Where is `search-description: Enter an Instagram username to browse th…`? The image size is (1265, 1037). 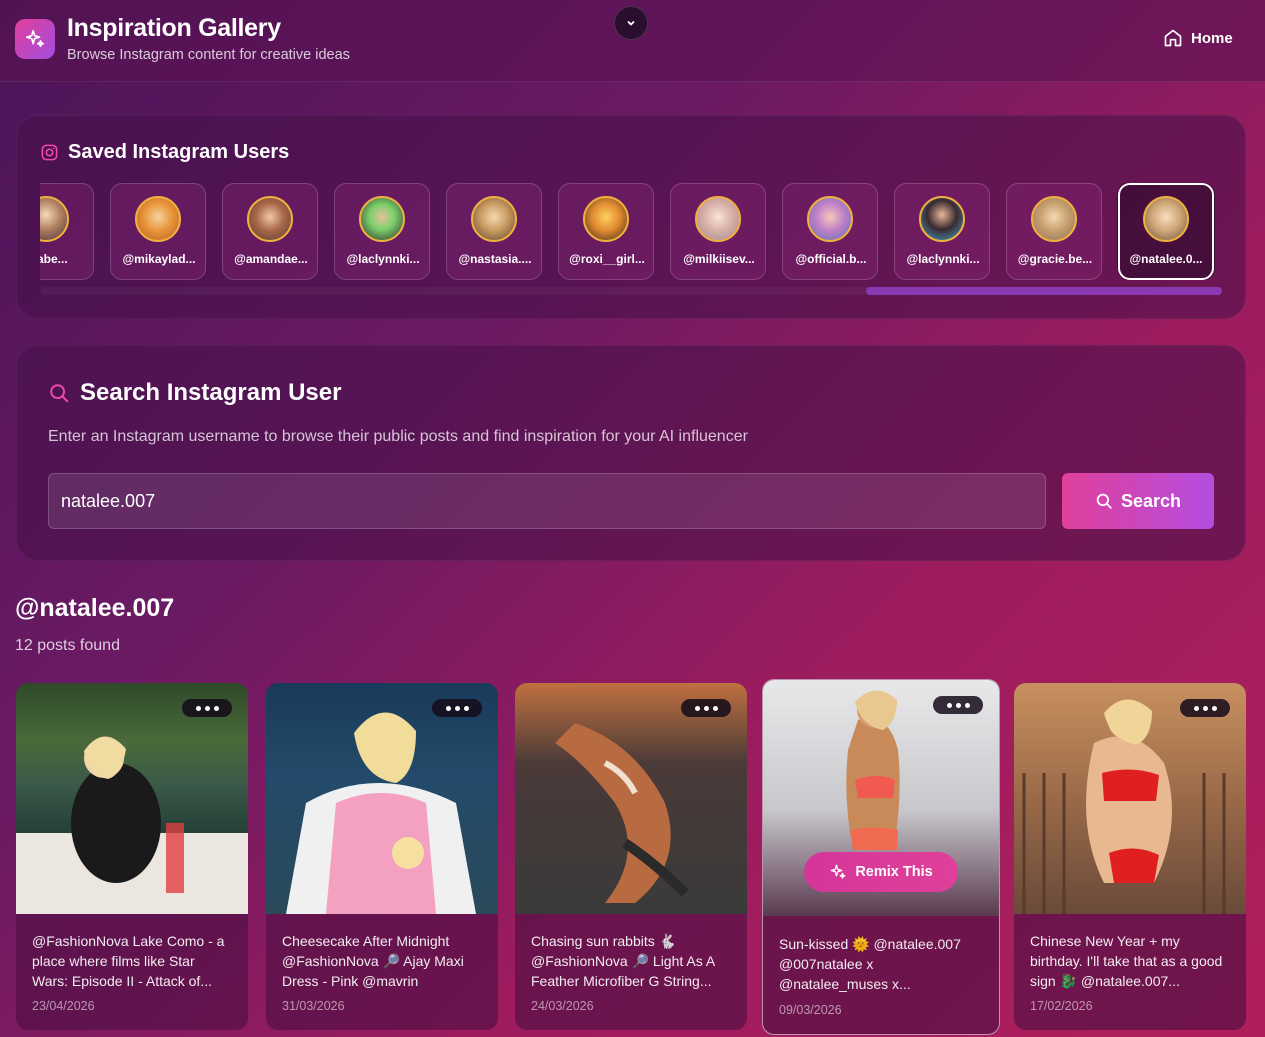 search-description: Enter an Instagram username to browse th… is located at coordinates (398, 436).